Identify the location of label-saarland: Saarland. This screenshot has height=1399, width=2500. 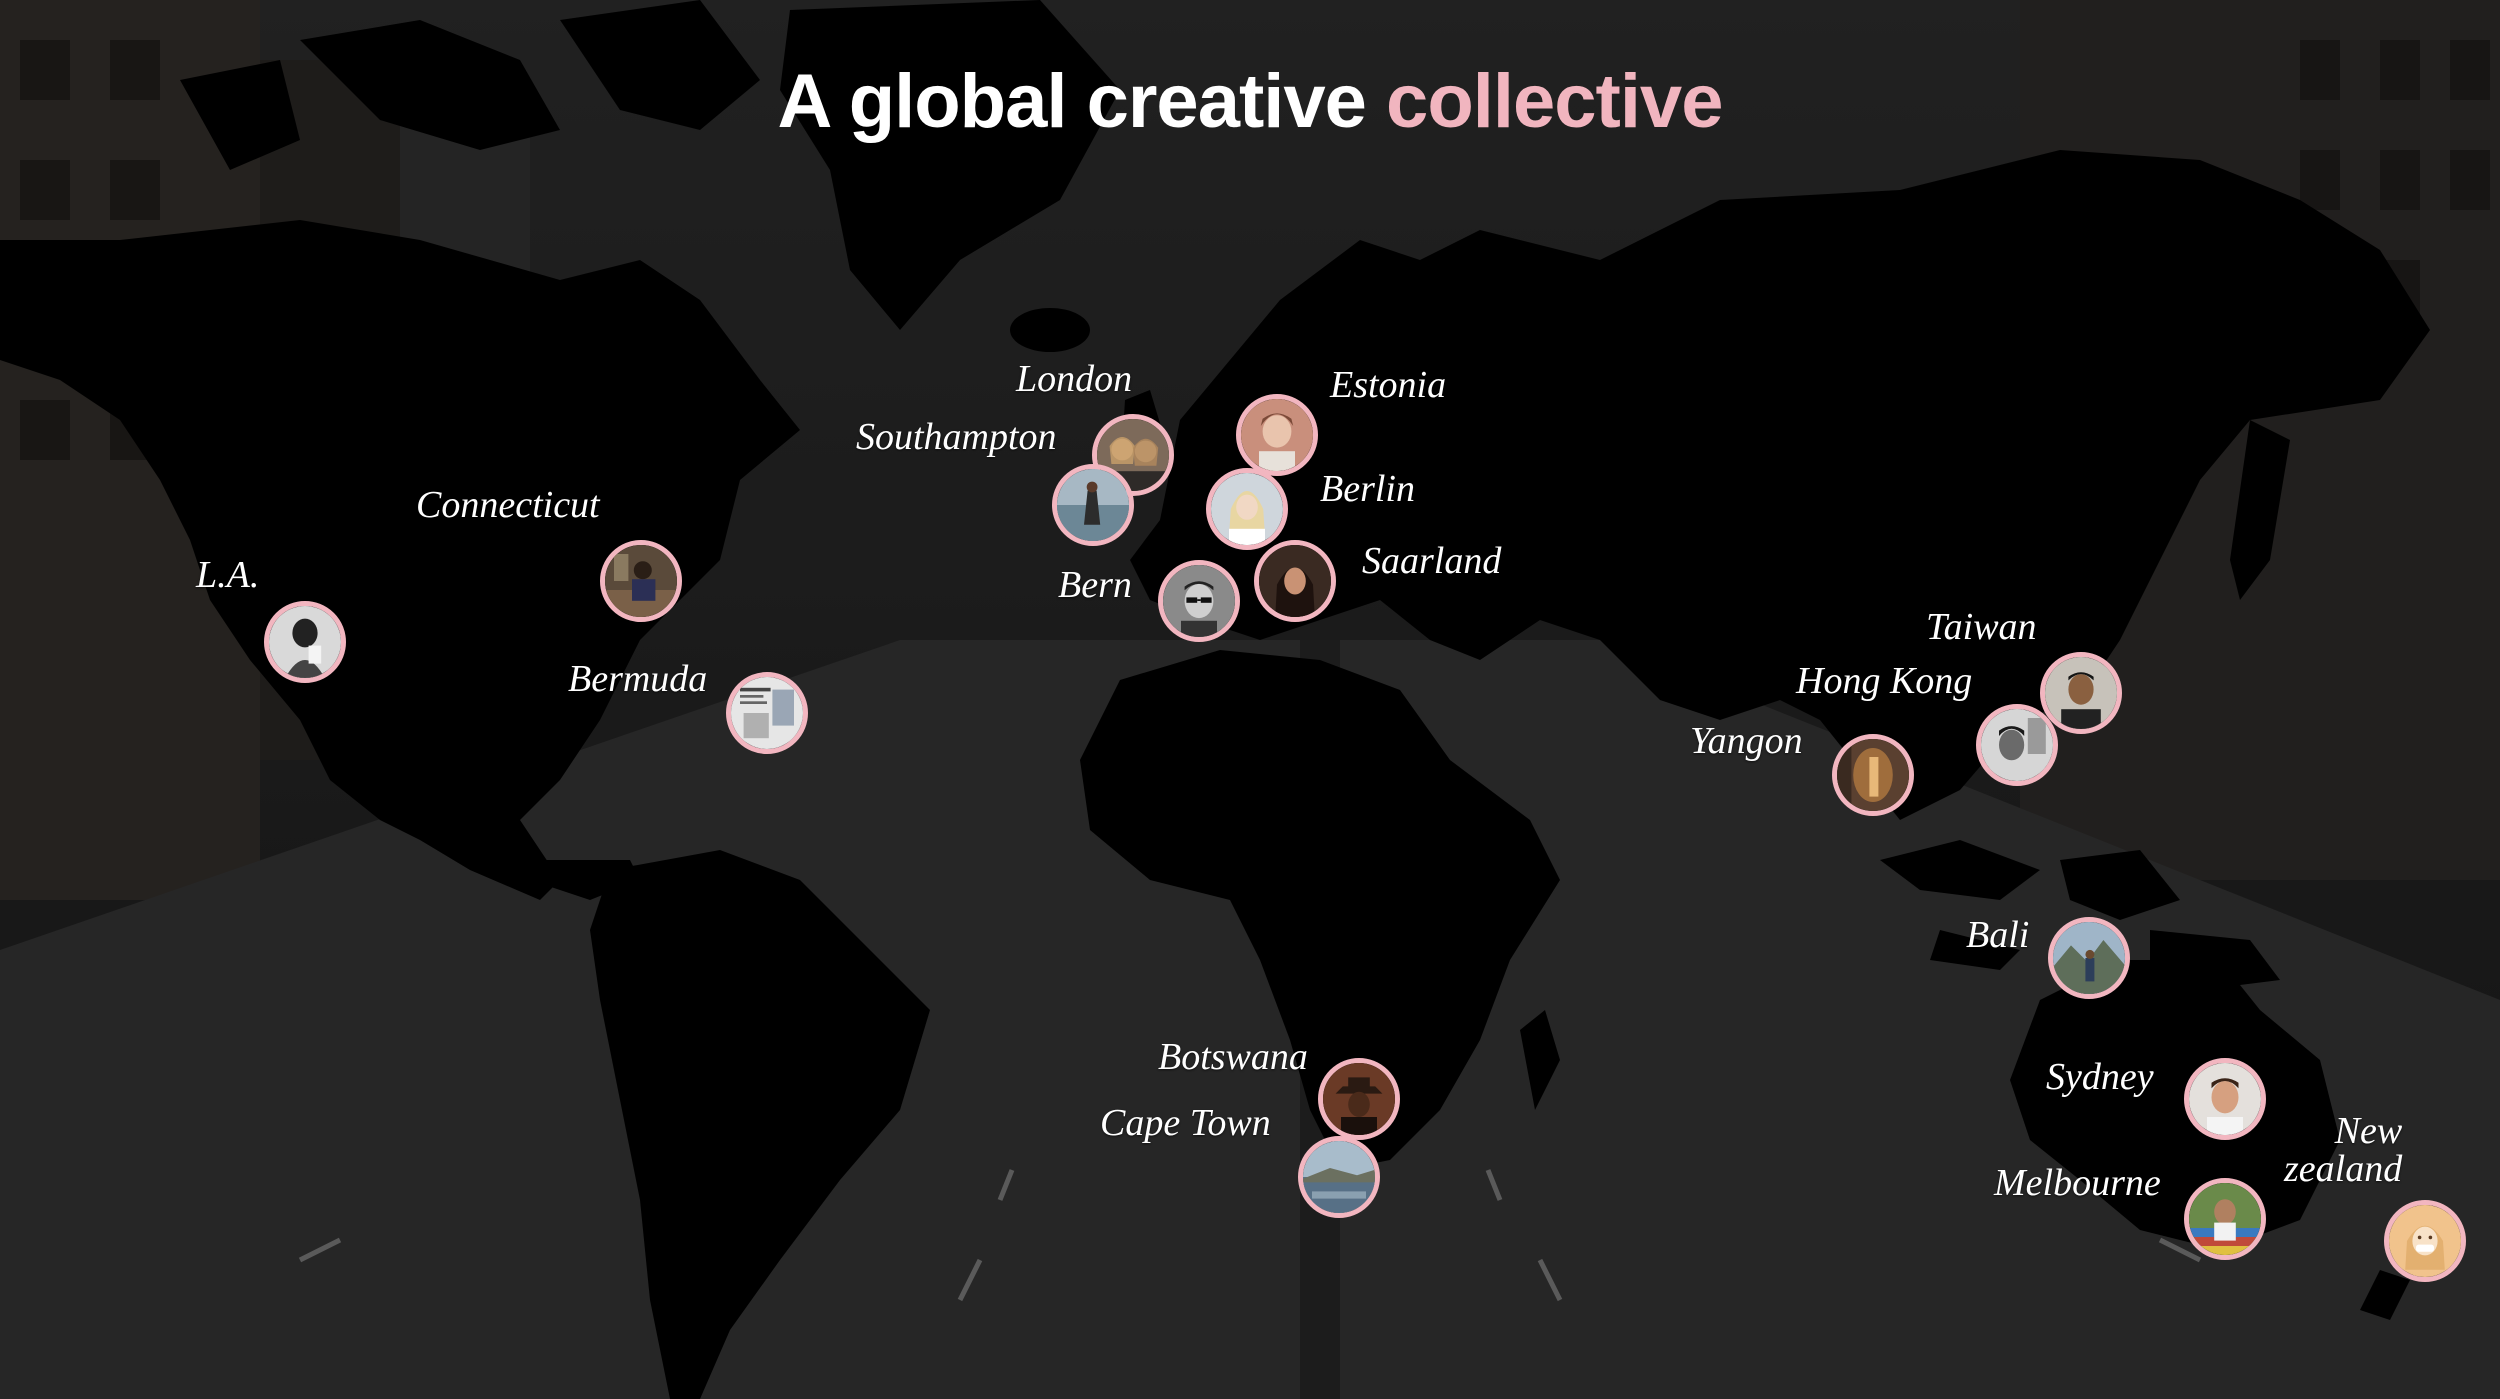
(1432, 561).